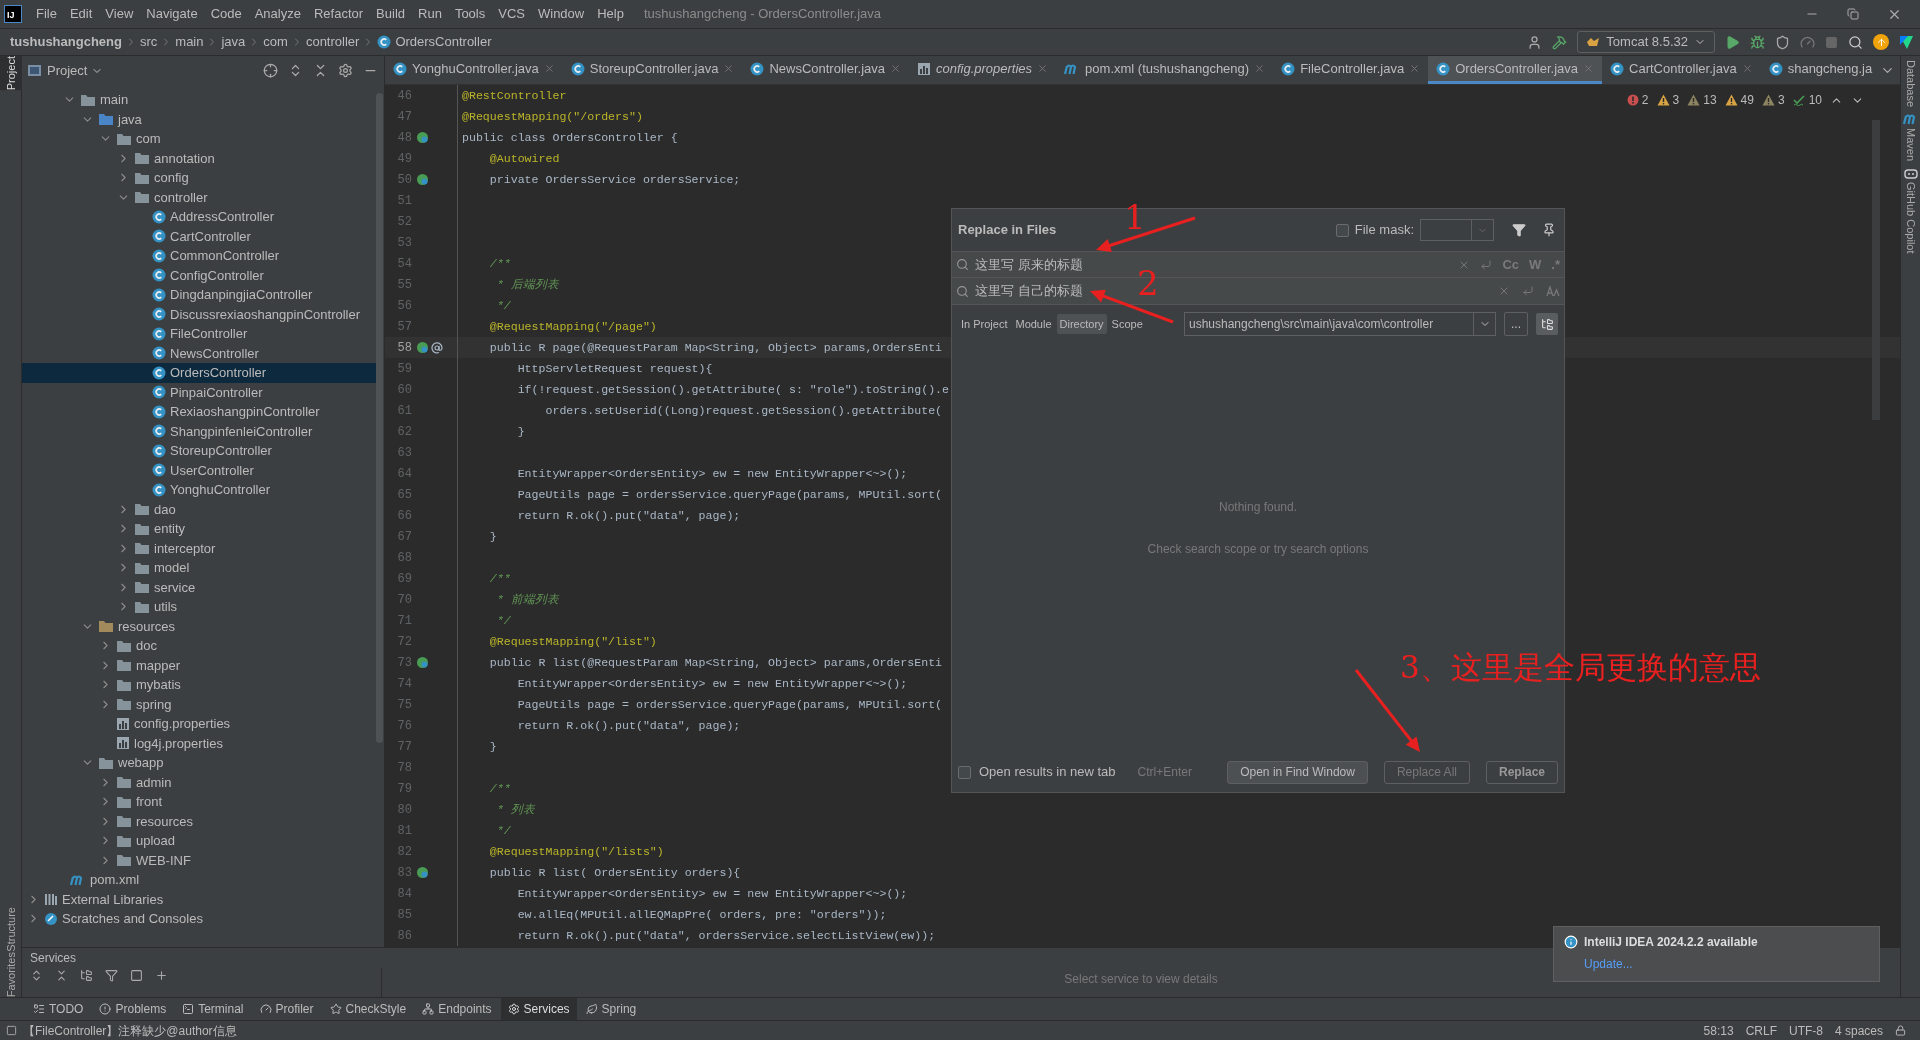  I want to click on menu-item: Navigate, so click(172, 14).